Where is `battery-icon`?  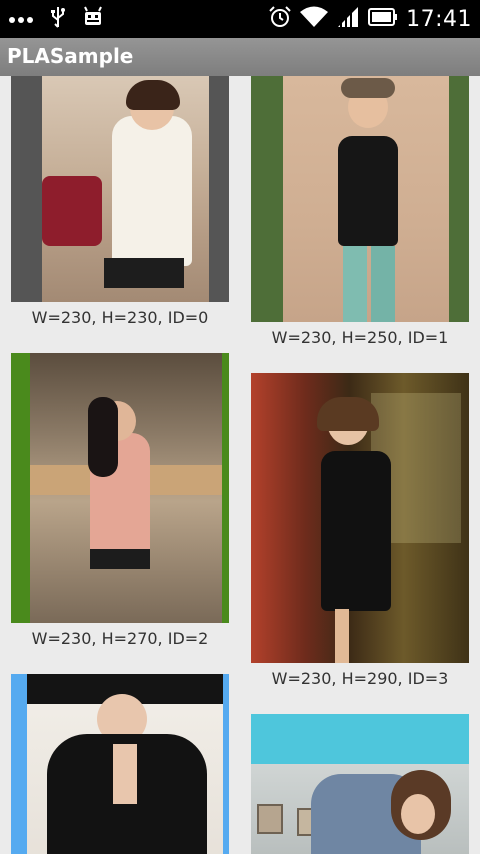
battery-icon is located at coordinates (383, 19).